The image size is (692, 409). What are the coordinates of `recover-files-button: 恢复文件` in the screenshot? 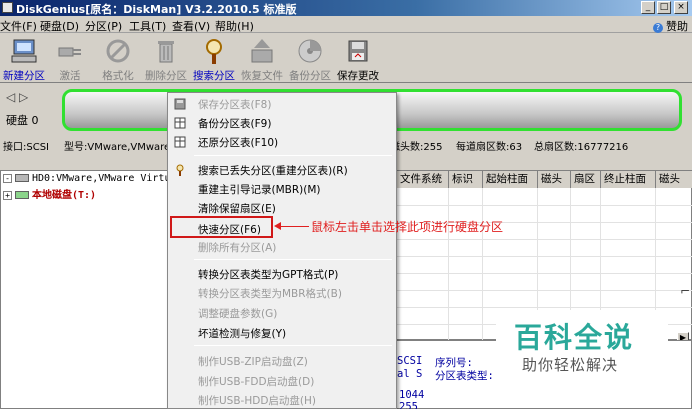 It's located at (262, 59).